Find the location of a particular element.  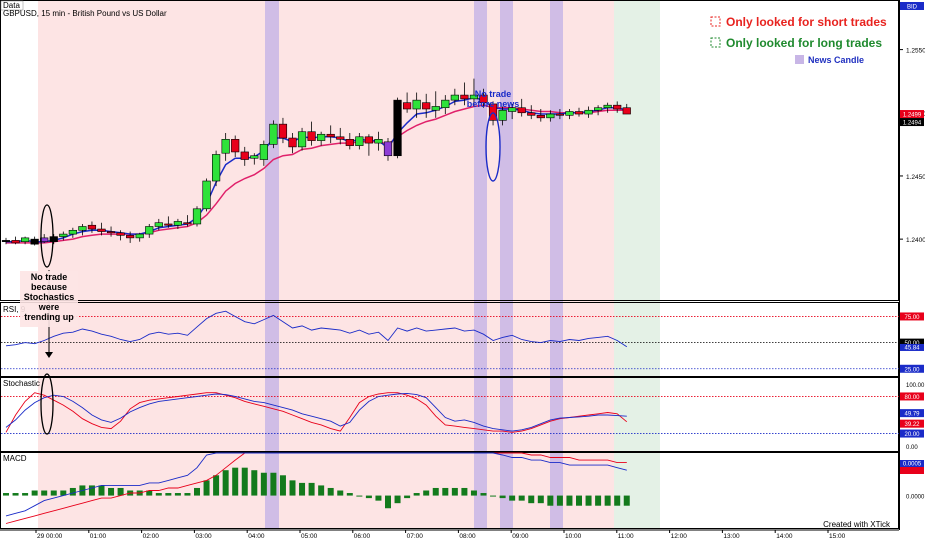

news-legend-label: News Candle is located at coordinates (836, 60).